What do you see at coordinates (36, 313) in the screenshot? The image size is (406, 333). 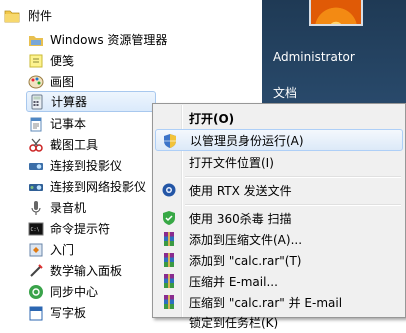 I see `wordpad-icon` at bounding box center [36, 313].